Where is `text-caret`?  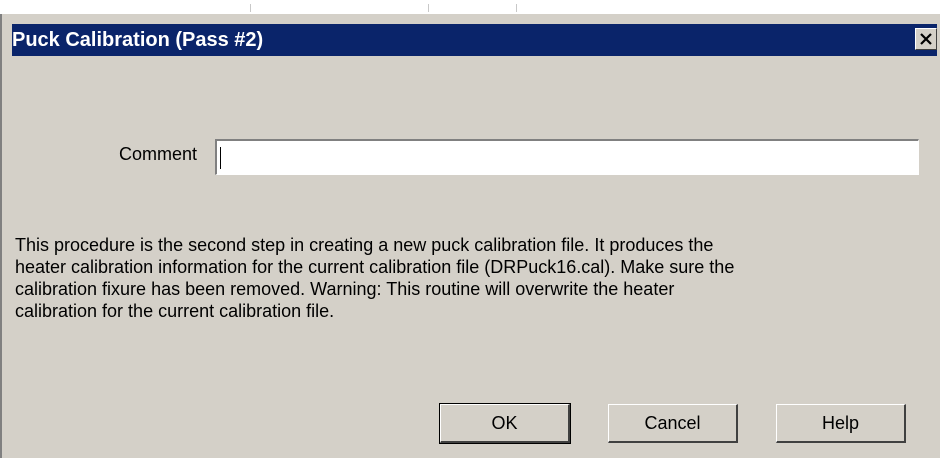
text-caret is located at coordinates (220, 158).